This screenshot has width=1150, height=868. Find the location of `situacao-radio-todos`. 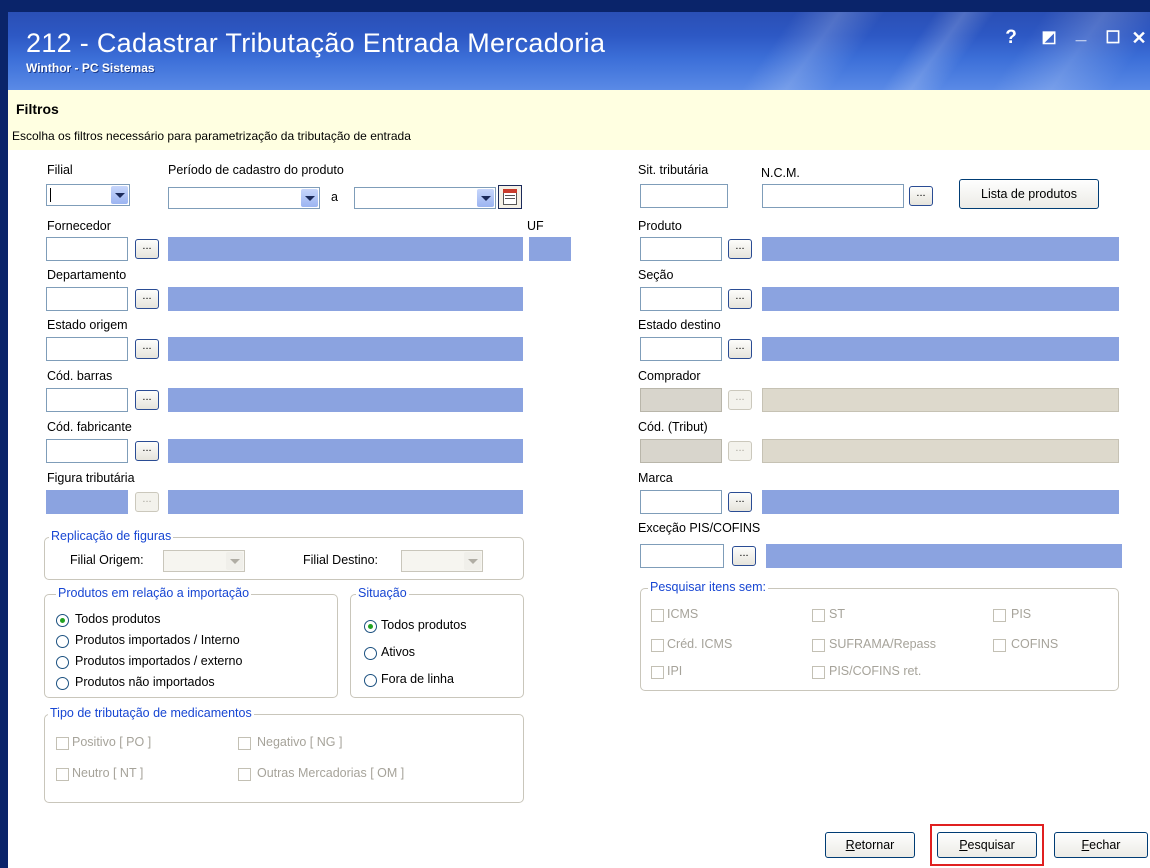

situacao-radio-todos is located at coordinates (370, 626).